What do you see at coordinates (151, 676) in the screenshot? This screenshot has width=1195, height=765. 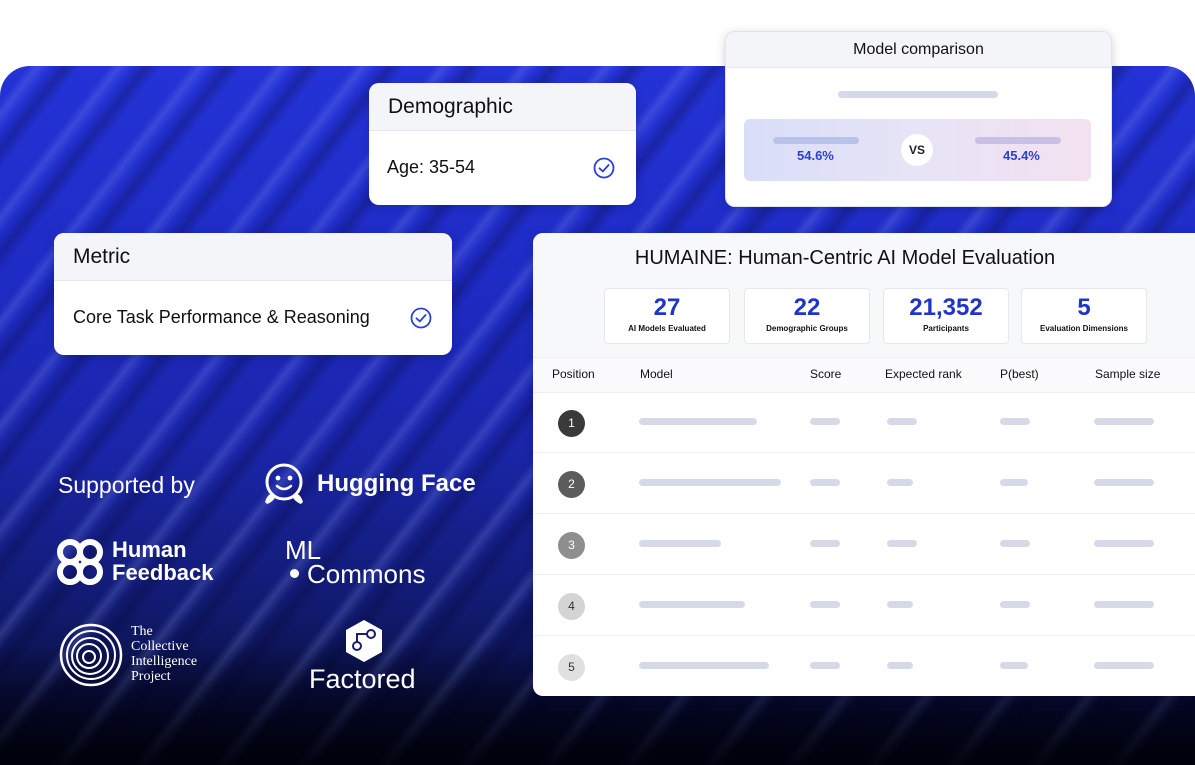 I see `cip-line-4: Project` at bounding box center [151, 676].